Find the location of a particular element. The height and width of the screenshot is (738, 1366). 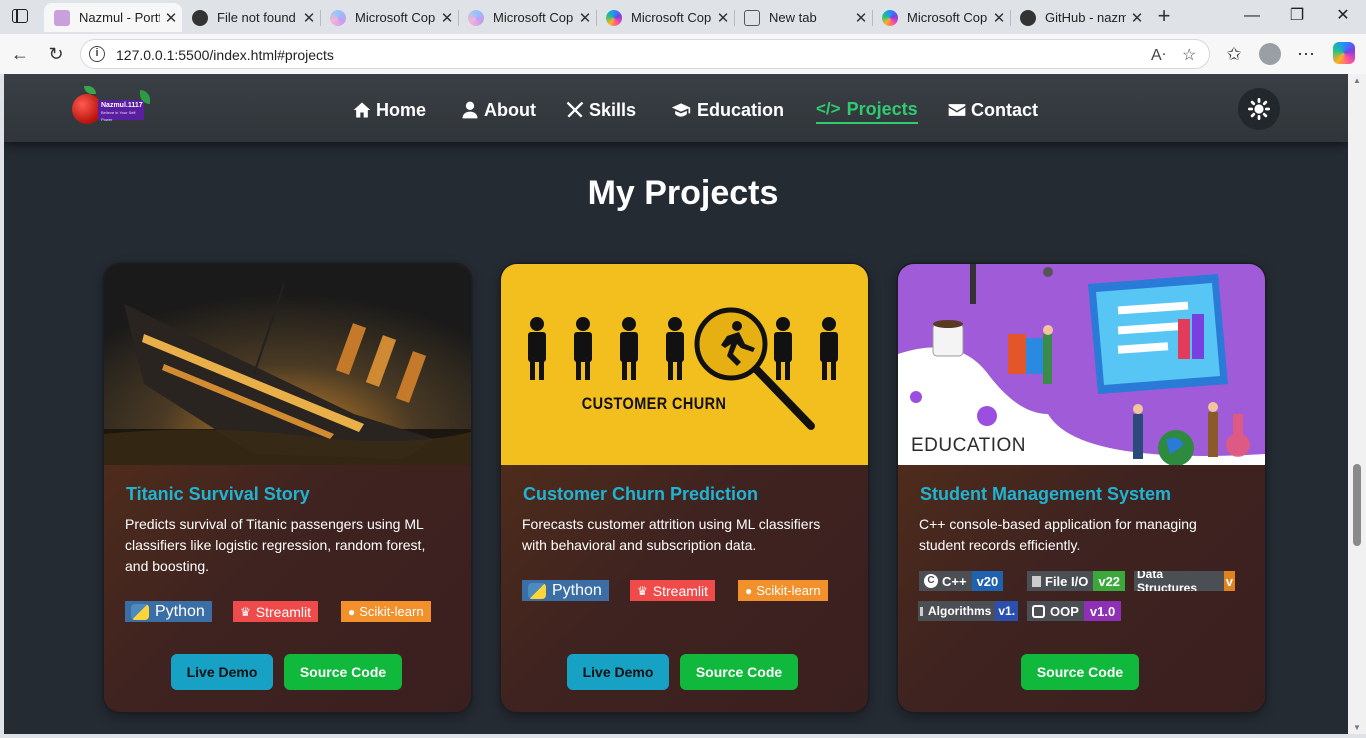

badge-label: Python is located at coordinates (577, 590).